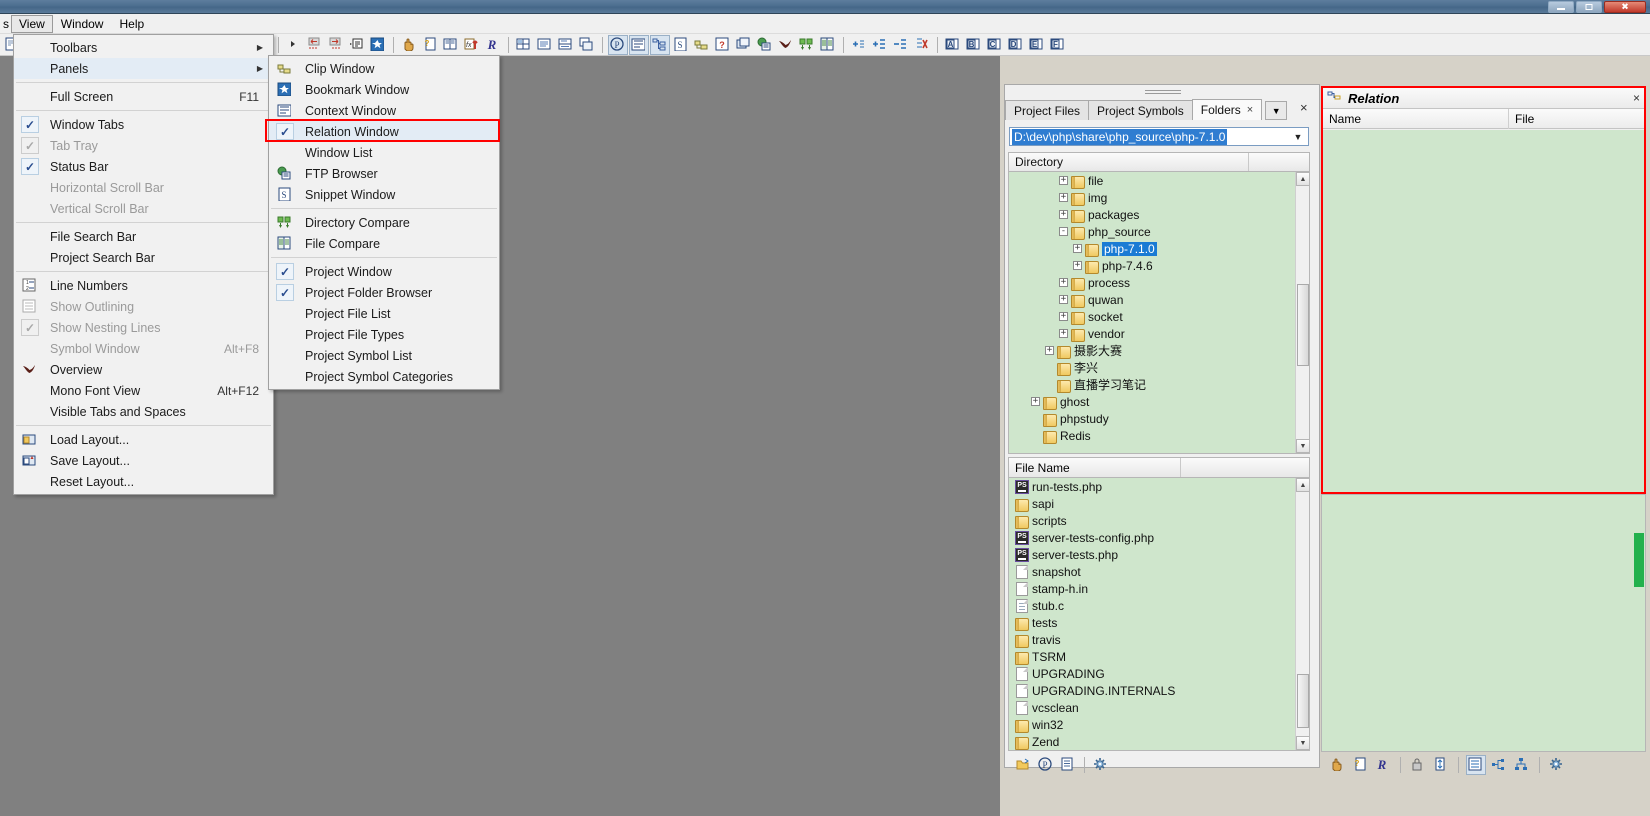  Describe the element at coordinates (1151, 435) in the screenshot. I see `tree-row: Redis` at that location.